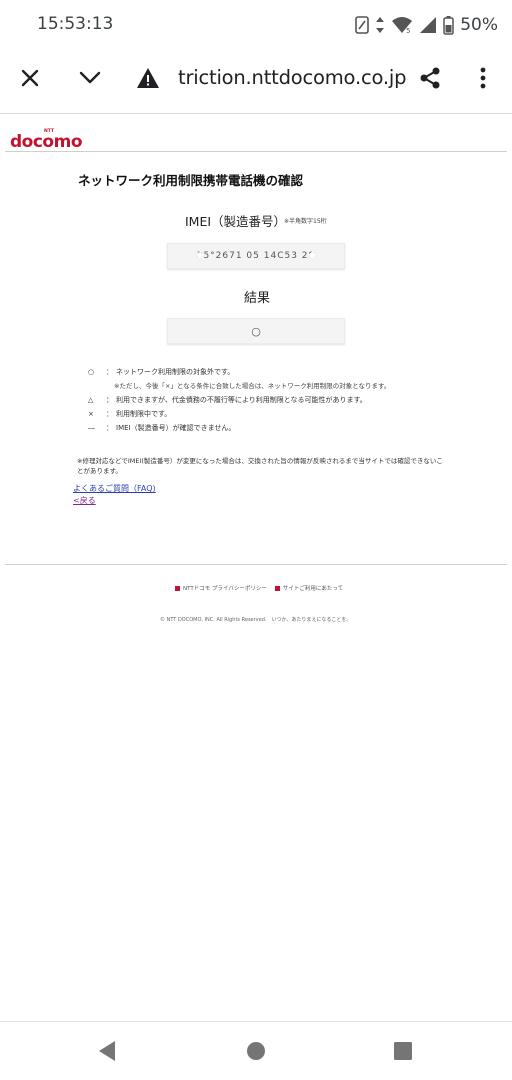 Image resolution: width=512 pixels, height=1080 pixels. Describe the element at coordinates (175, 372) in the screenshot. I see `legend-text: ネットワーク利用制限の対象外です。` at that location.